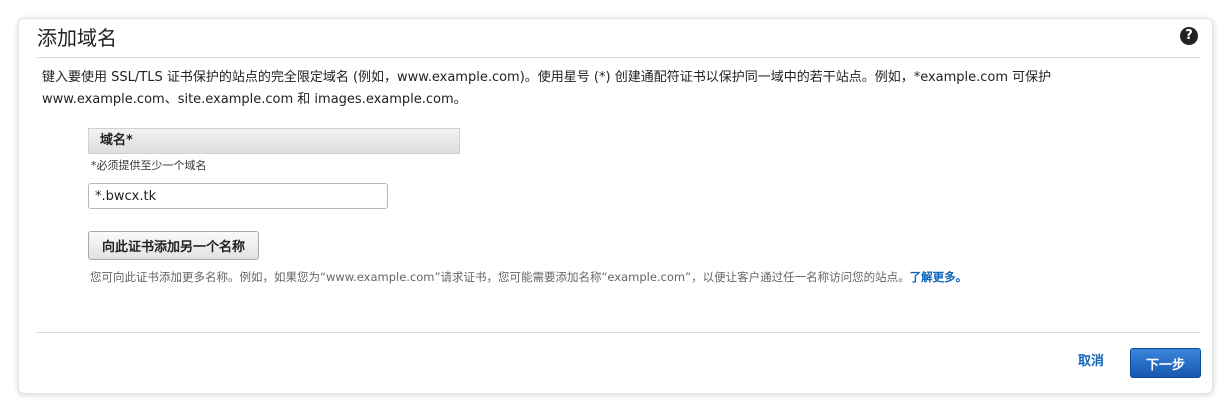 The width and height of the screenshot is (1231, 412). What do you see at coordinates (1189, 36) in the screenshot?
I see `help-icon: ?` at bounding box center [1189, 36].